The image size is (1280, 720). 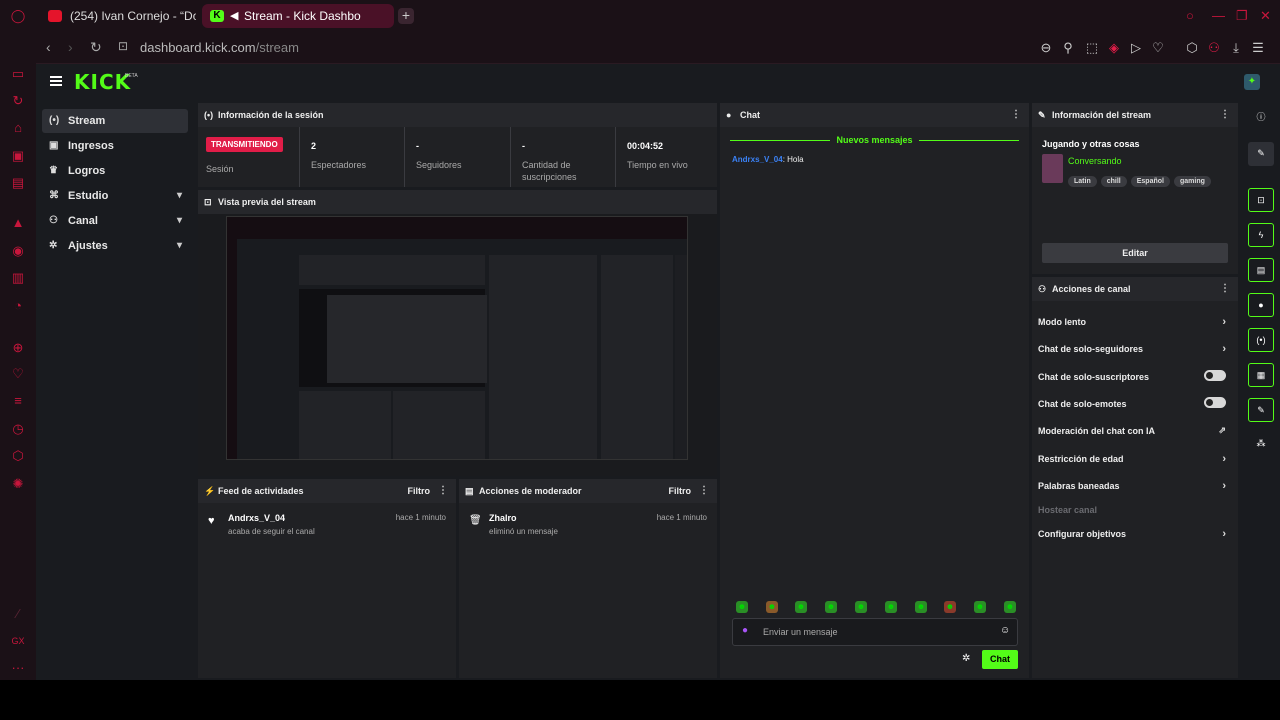 What do you see at coordinates (1133, 534) in the screenshot?
I see `action-configure-goals: Configurar objetivos ›` at bounding box center [1133, 534].